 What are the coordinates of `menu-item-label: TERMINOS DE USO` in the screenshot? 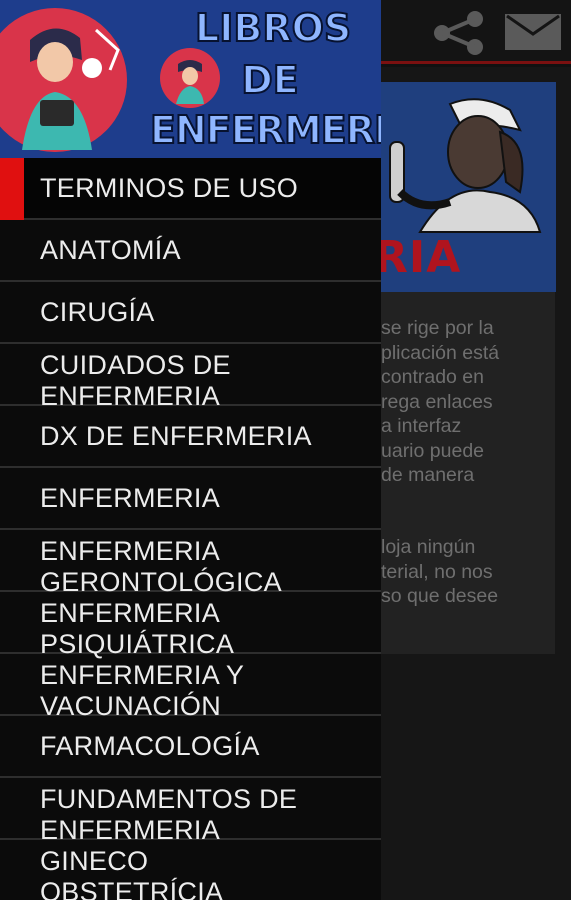 It's located at (169, 187).